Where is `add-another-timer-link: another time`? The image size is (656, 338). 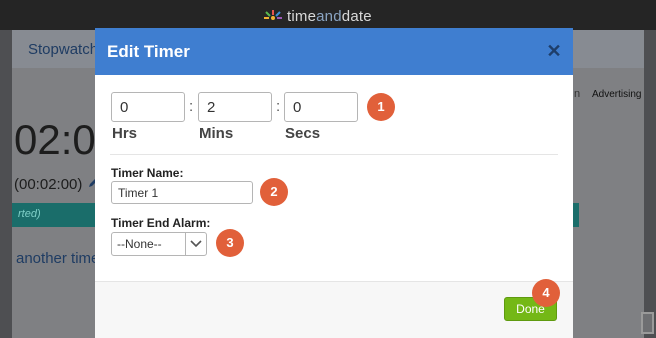 add-another-timer-link: another time is located at coordinates (57, 258).